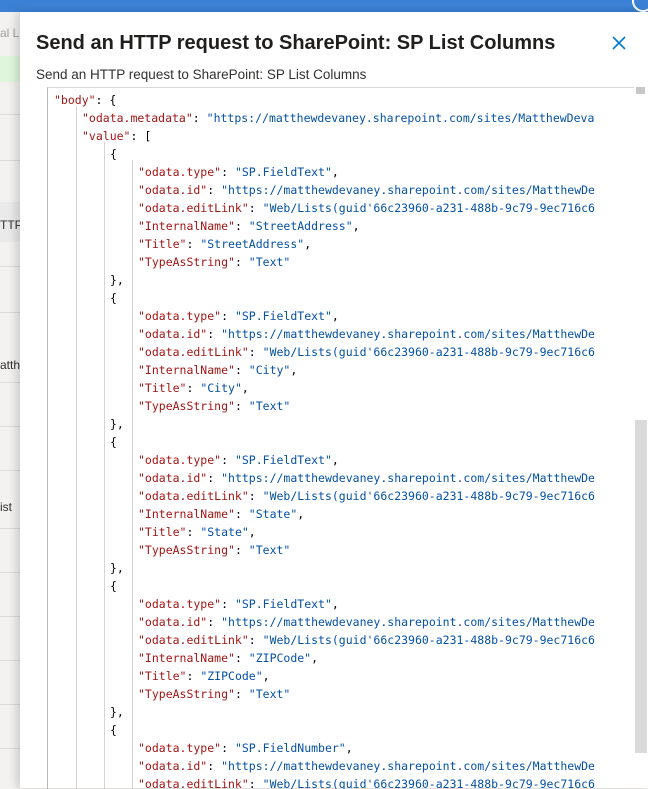  Describe the element at coordinates (197, 532) in the screenshot. I see `code-line: "Title": "State",` at that location.